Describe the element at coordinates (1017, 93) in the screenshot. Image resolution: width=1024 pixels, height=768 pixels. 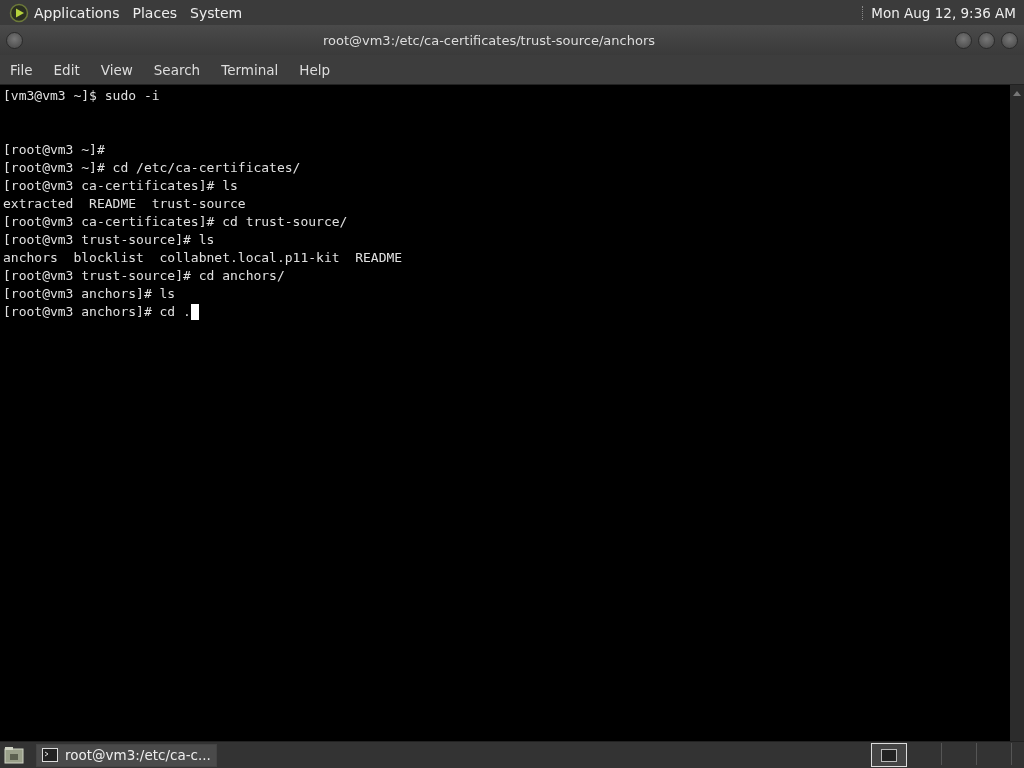
I see `scroll-up-arrow-icon` at that location.